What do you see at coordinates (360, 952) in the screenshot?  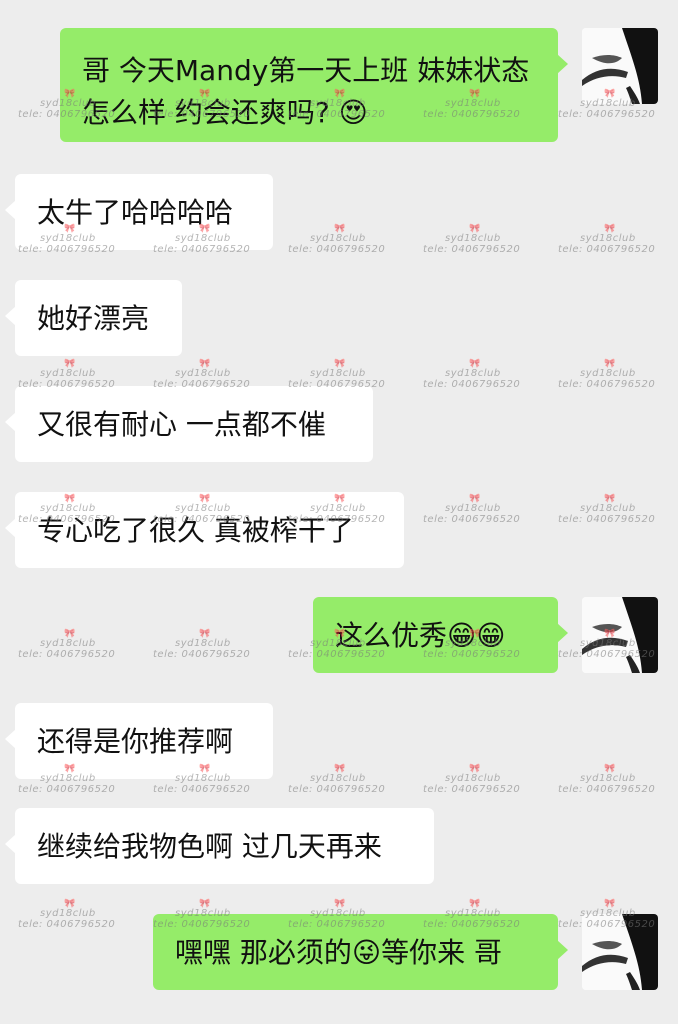 I see `message-bubble-outgoing: 嘿嘿 那必须的😜等你来 哥` at bounding box center [360, 952].